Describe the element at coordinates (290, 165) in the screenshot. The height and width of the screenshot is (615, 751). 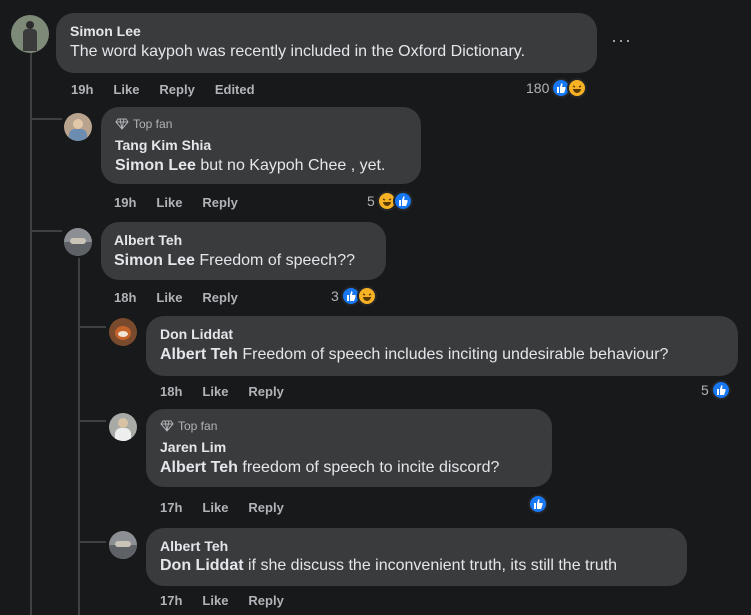
I see `comment-body: but no Kaypoh Chee , yet.` at that location.